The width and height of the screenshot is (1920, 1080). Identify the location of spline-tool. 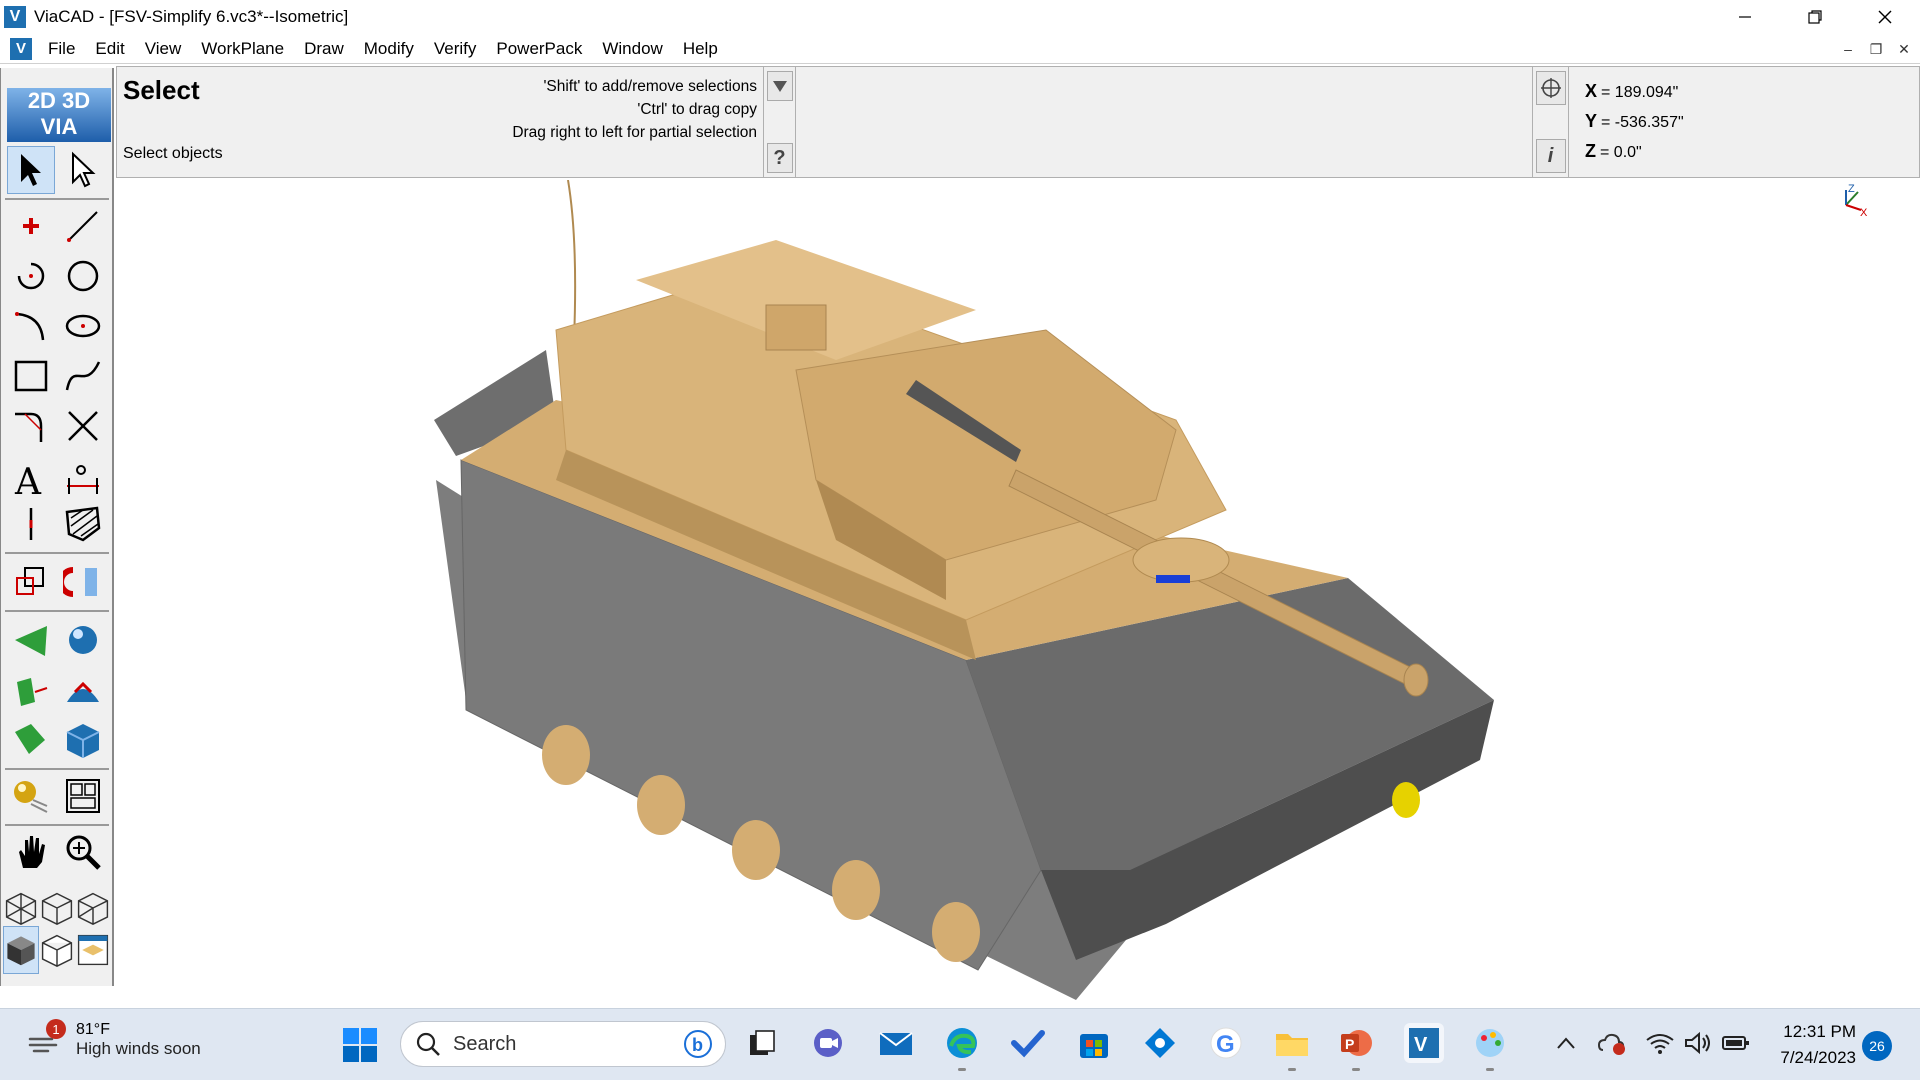
(83, 376).